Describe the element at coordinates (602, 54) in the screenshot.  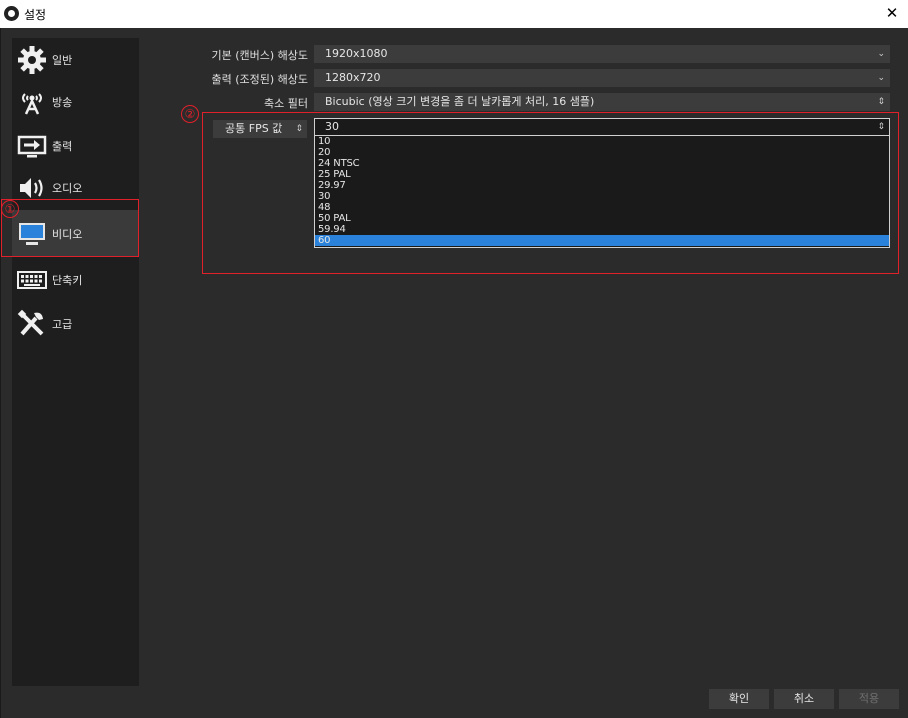
I see `base-resolution-combo: 1920x1080 ⌄` at that location.